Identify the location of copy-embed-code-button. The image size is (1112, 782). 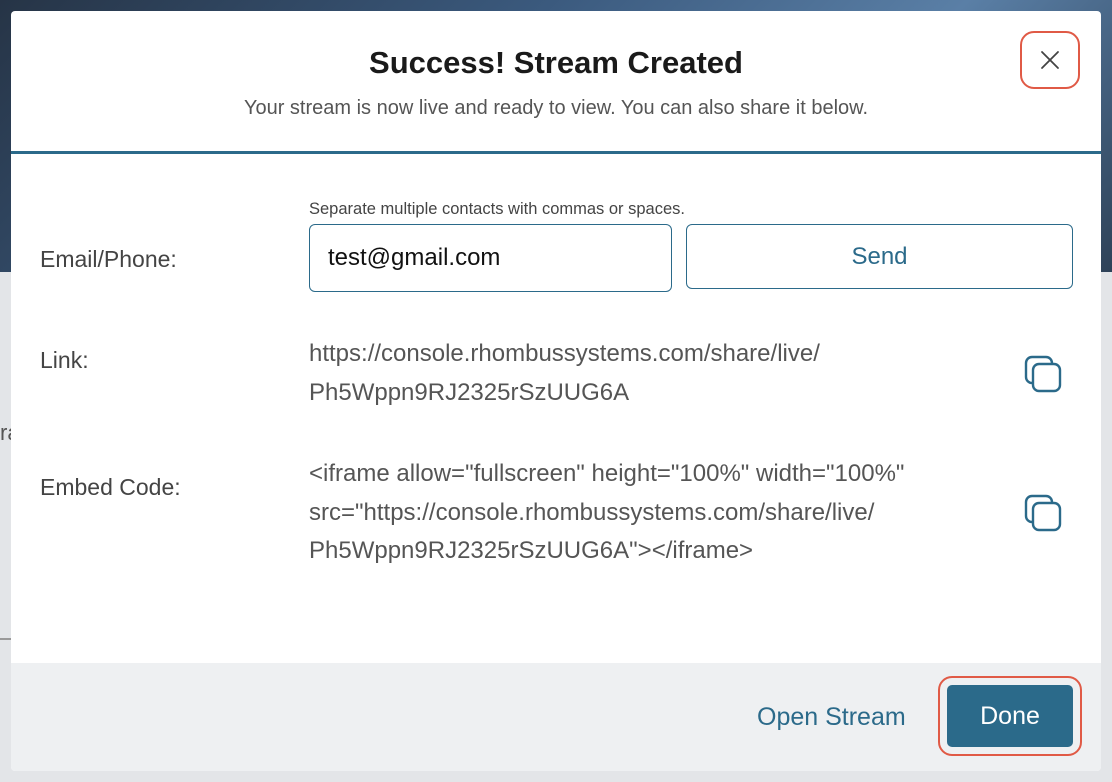
(1043, 513).